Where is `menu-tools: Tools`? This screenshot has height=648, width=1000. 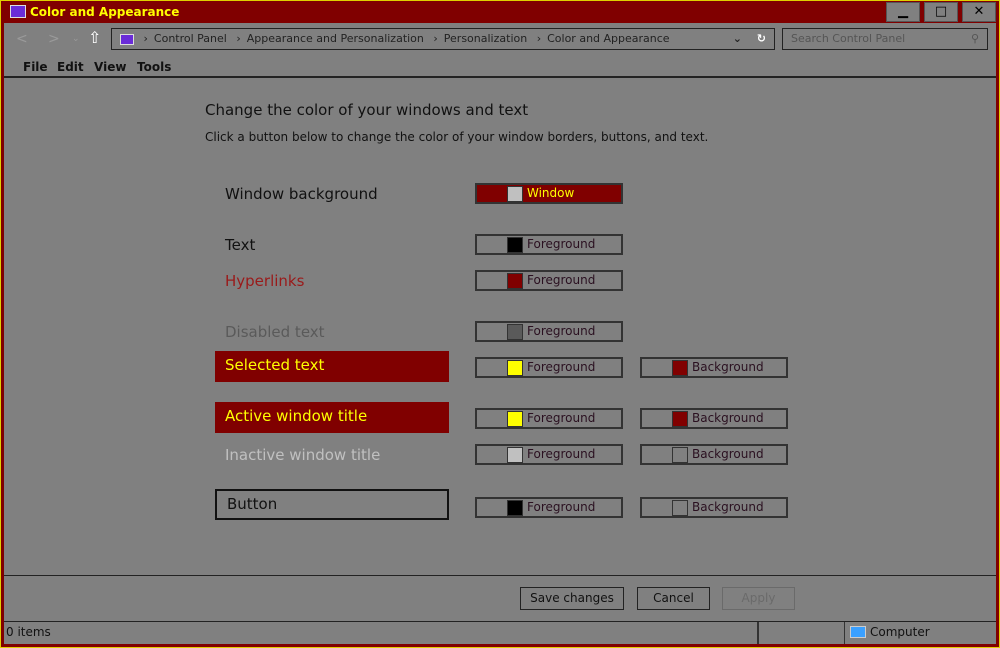
menu-tools: Tools is located at coordinates (154, 67).